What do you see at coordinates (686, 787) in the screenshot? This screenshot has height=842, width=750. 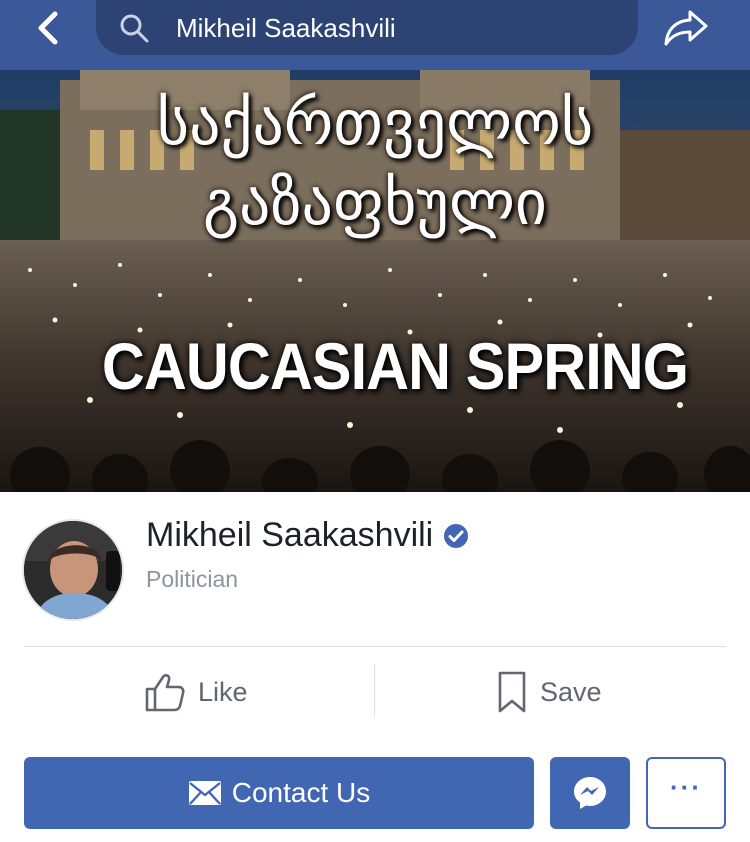 I see `more-icon: ···` at bounding box center [686, 787].